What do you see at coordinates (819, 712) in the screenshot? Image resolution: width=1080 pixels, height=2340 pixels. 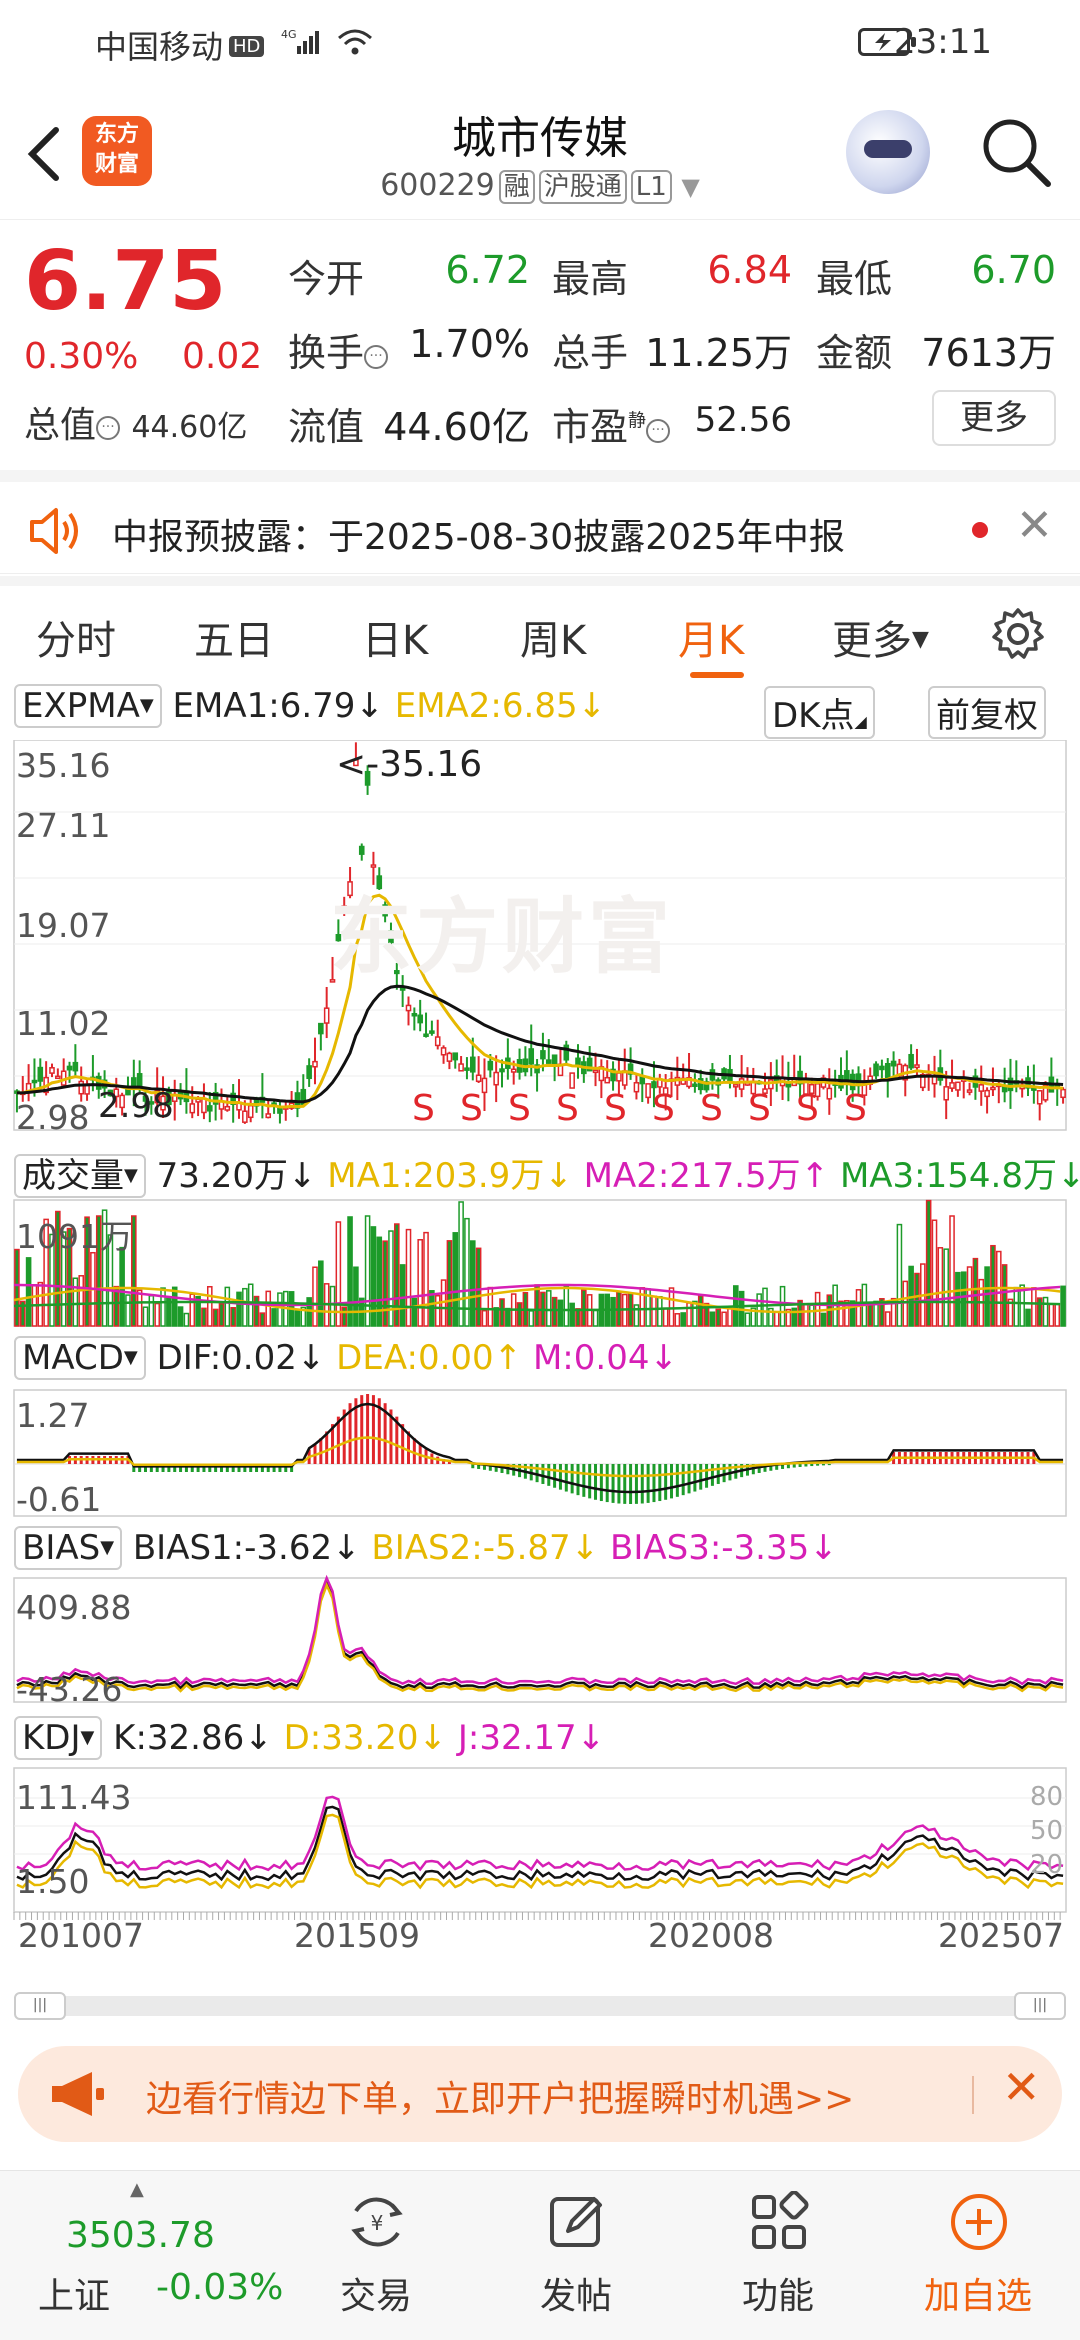 I see `dk-point-button: DK点◢` at bounding box center [819, 712].